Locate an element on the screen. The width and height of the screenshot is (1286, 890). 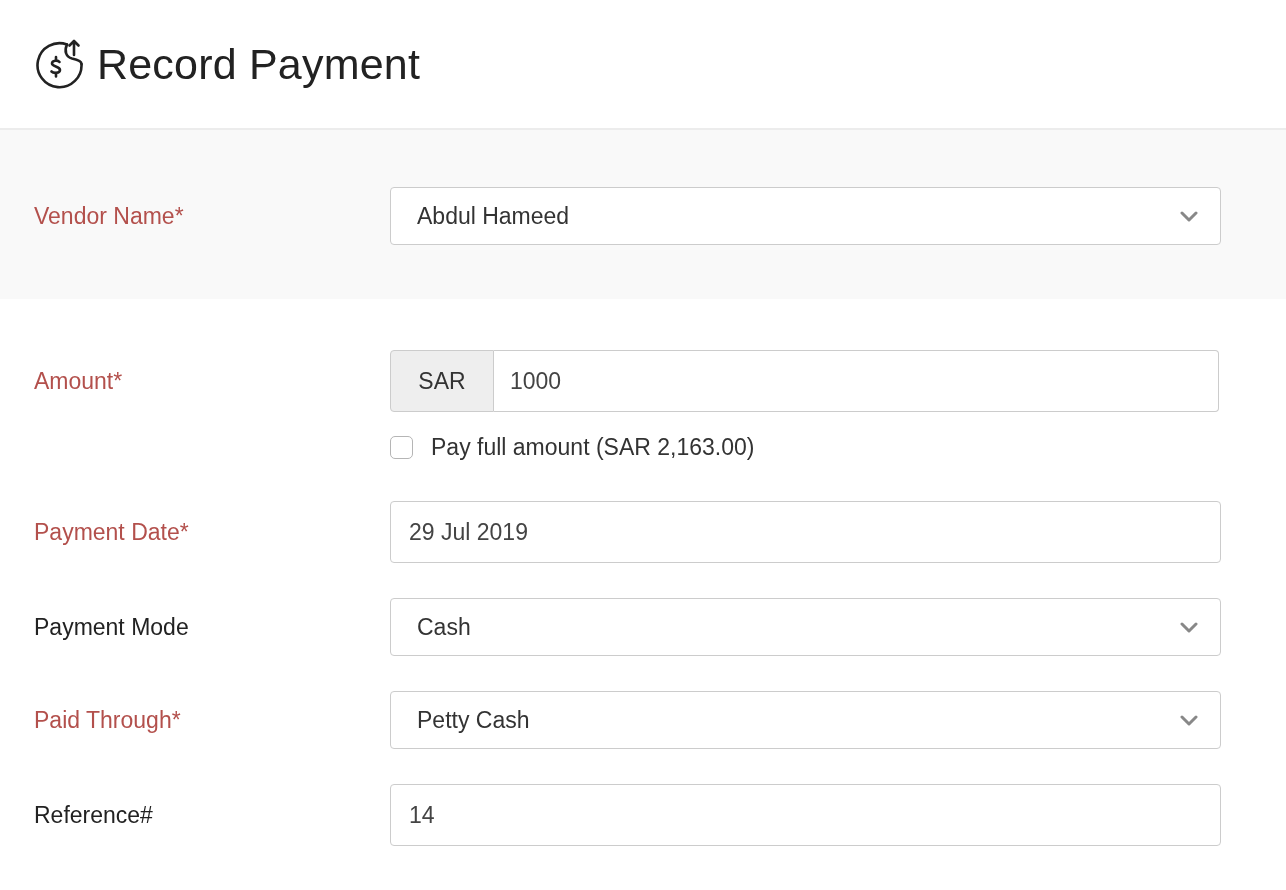
field-label: Vendor Name* is located at coordinates (109, 216).